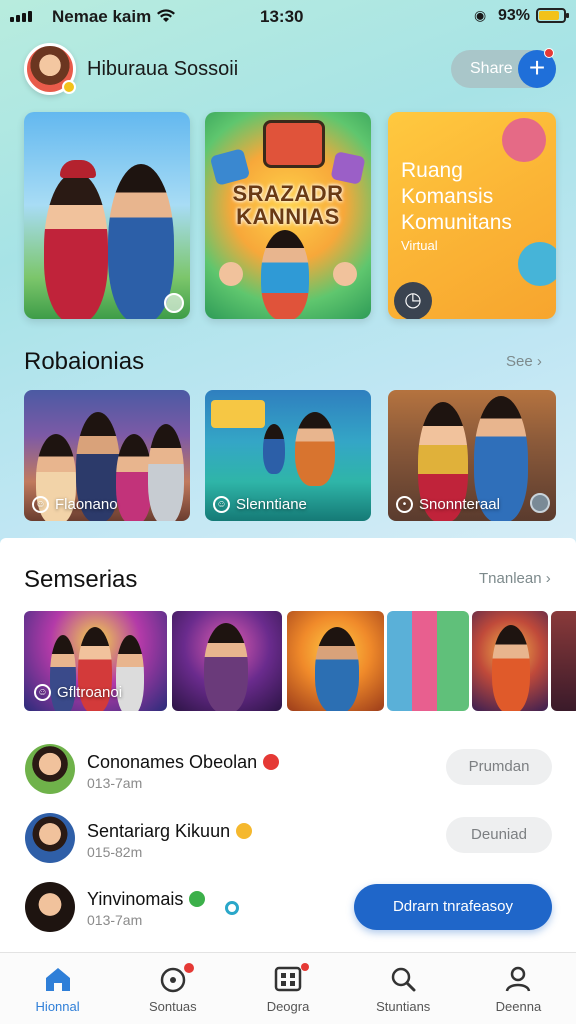  Describe the element at coordinates (456, 196) in the screenshot. I see `community-title: Ruang Komansis Komunitans` at that location.